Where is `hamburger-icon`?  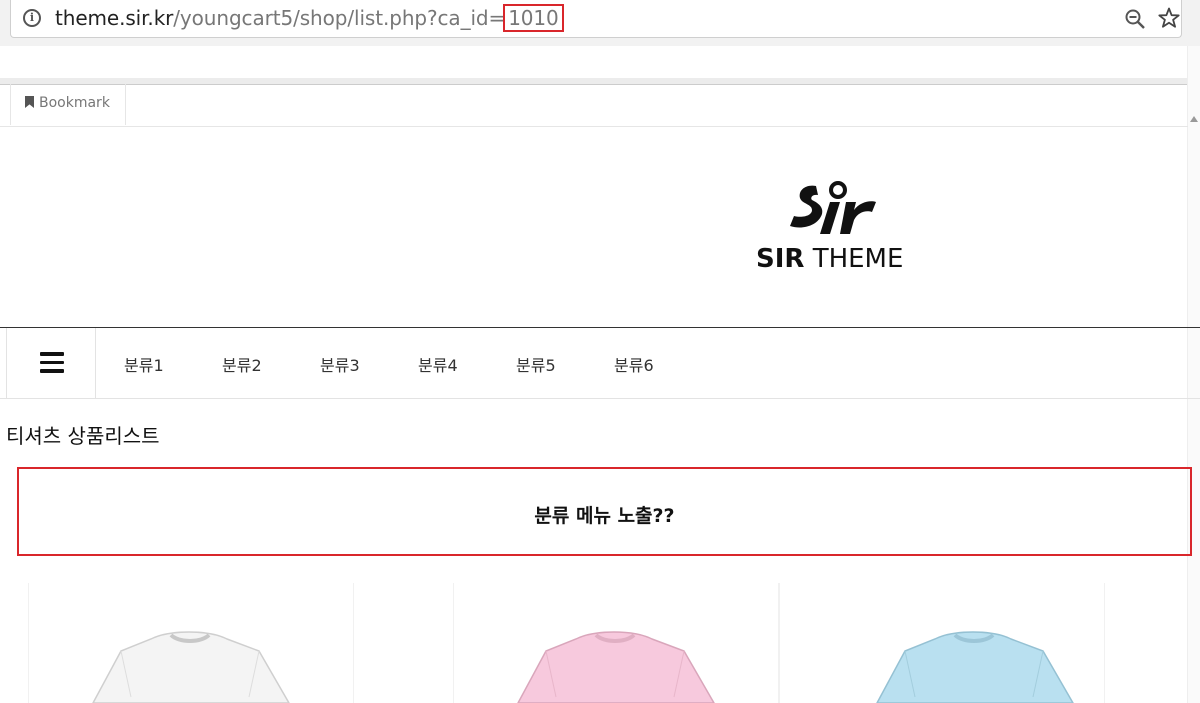
hamburger-icon is located at coordinates (52, 362).